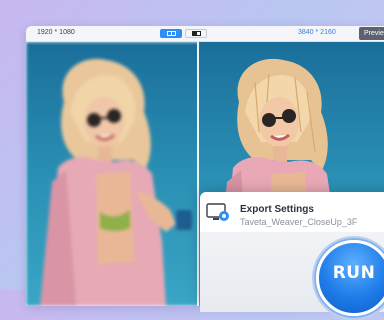 The image size is (384, 320). I want to click on view-mode-toggle, so click(184, 34).